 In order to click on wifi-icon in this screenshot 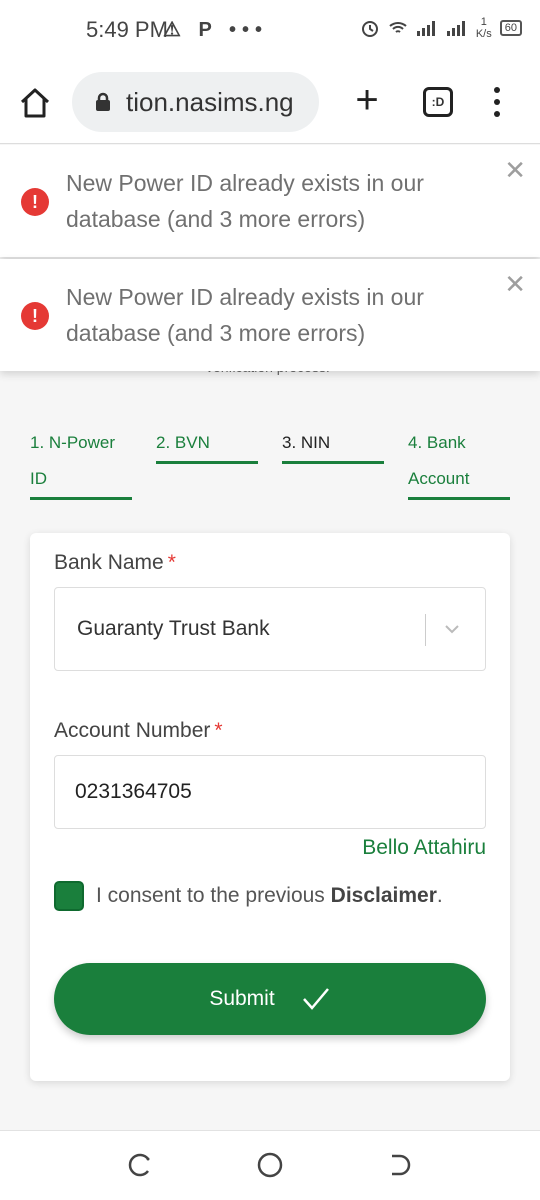, I will do `click(398, 27)`.